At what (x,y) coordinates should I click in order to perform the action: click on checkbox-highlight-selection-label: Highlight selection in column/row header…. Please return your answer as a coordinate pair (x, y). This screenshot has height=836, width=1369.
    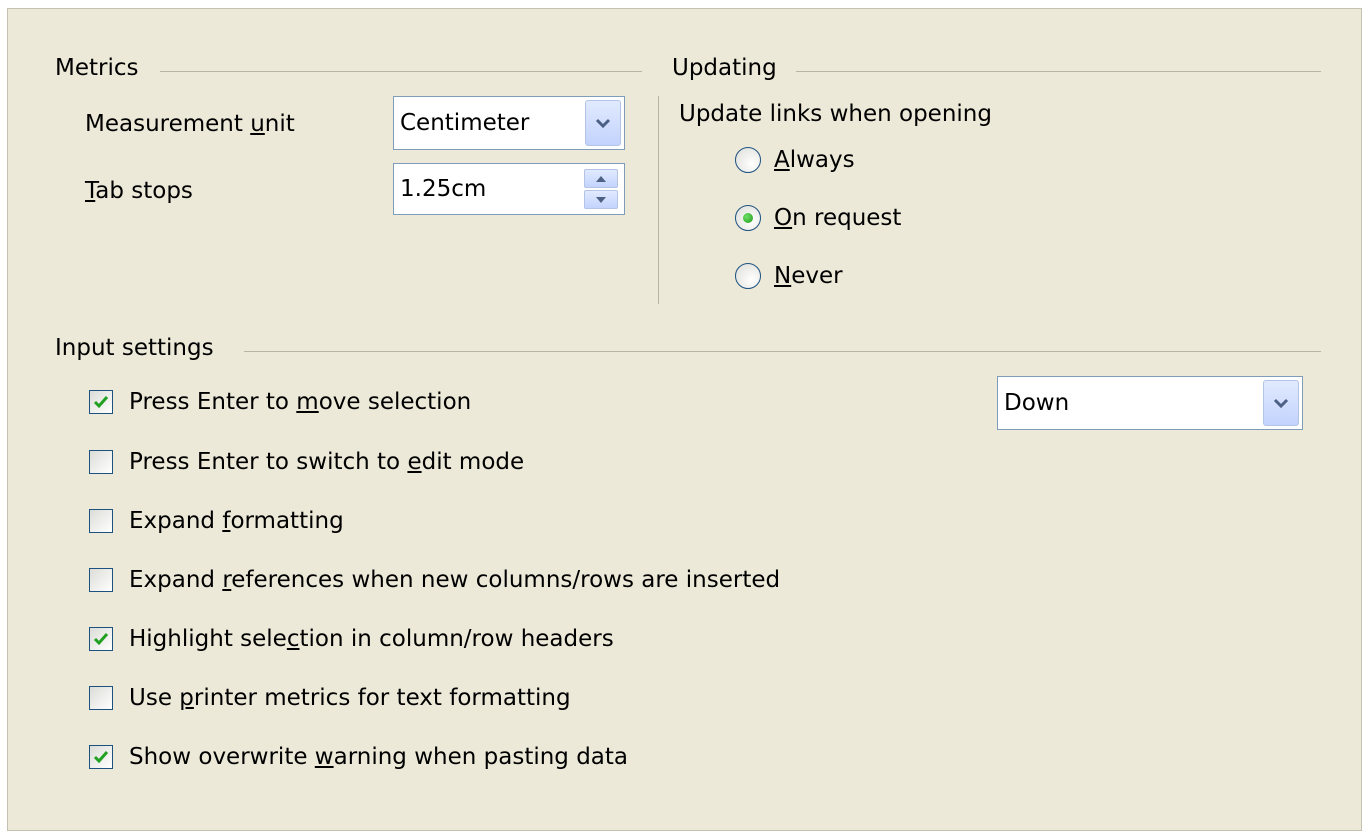
    Looking at the image, I should click on (371, 639).